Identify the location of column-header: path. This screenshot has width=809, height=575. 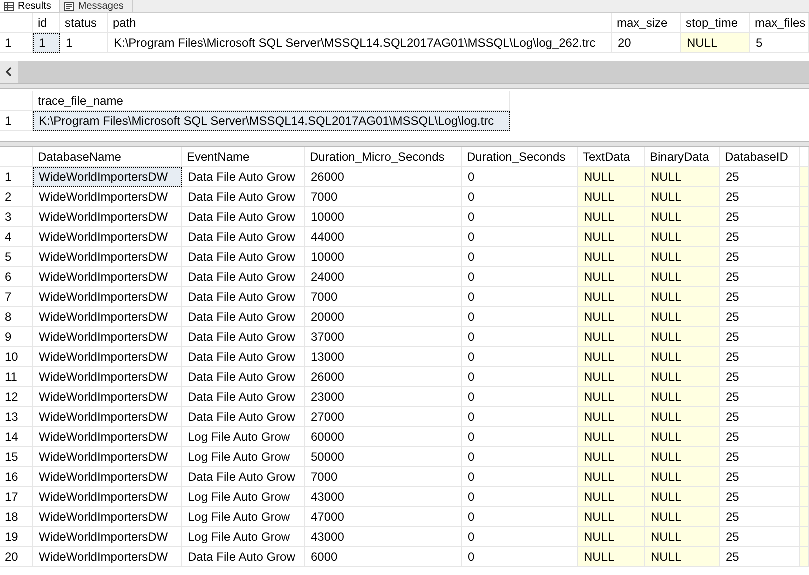
(360, 23).